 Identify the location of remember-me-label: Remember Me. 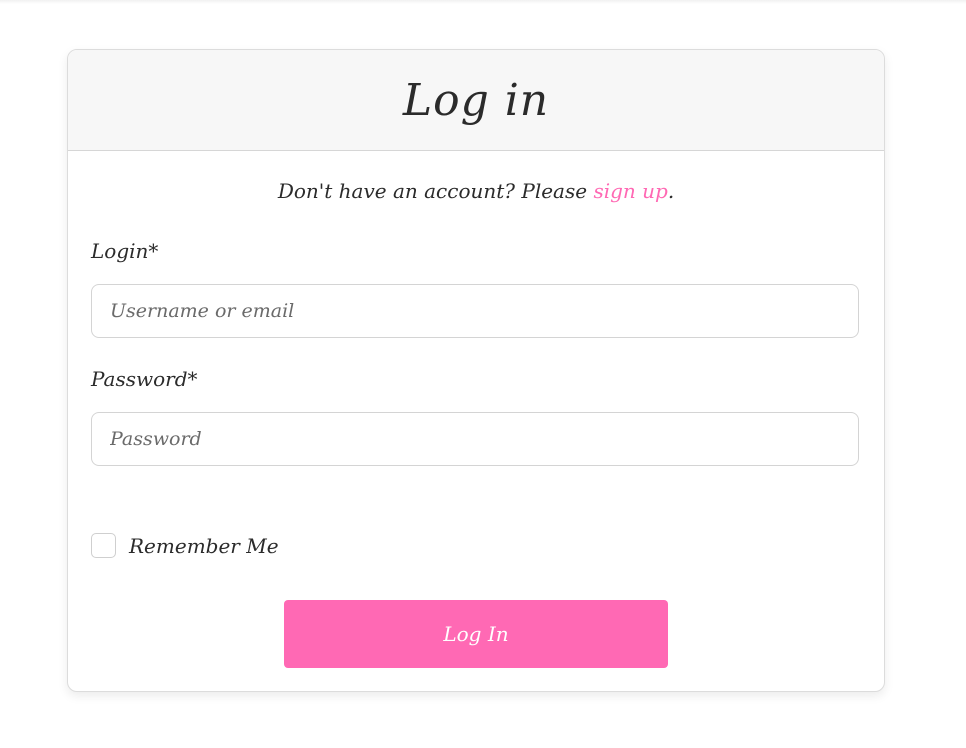
(204, 546).